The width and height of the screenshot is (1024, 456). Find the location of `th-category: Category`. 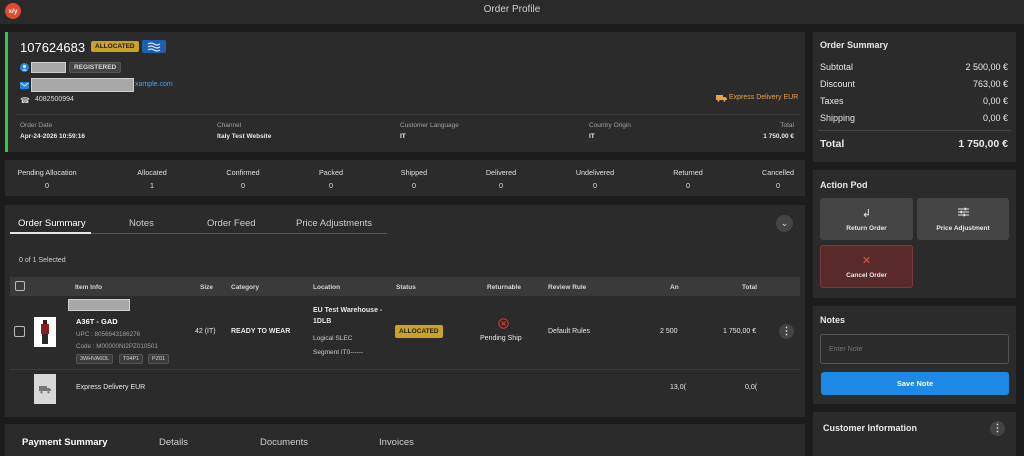

th-category: Category is located at coordinates (245, 287).